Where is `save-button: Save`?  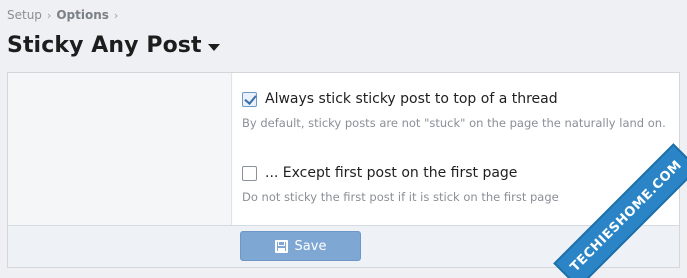
save-button: Save is located at coordinates (300, 246).